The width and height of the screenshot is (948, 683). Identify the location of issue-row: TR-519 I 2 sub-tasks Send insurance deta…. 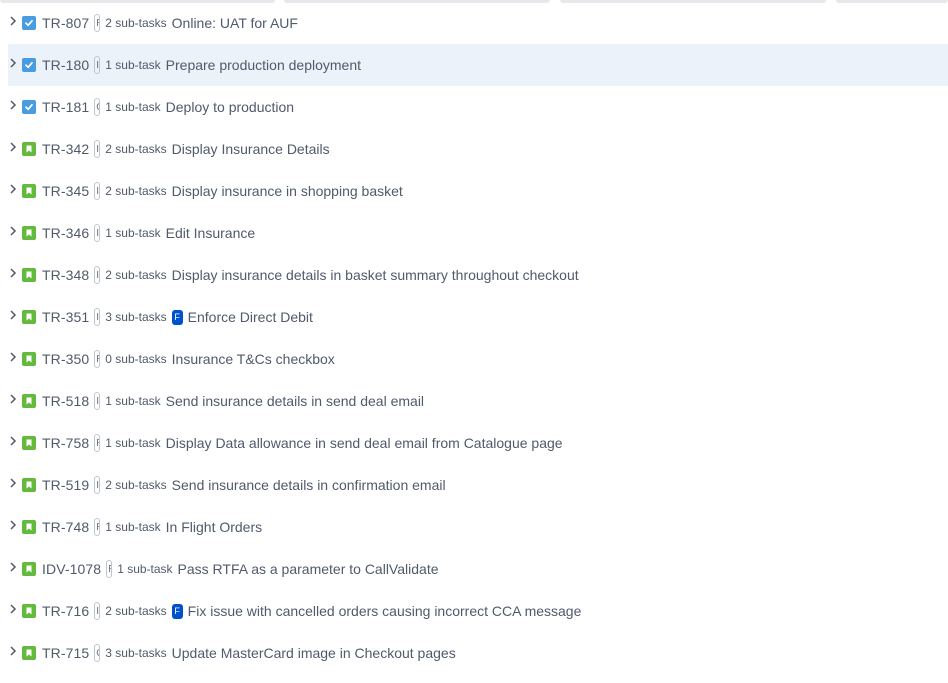
(478, 485).